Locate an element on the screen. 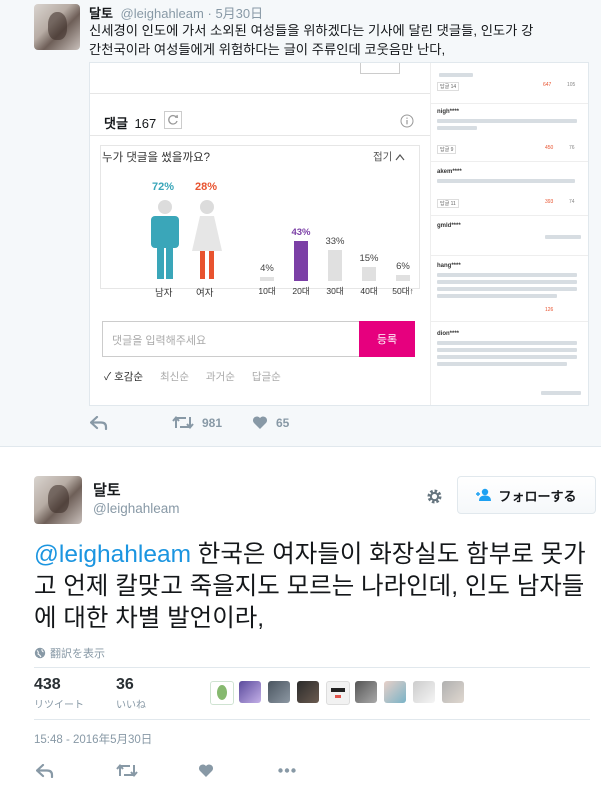 The height and width of the screenshot is (796, 601). age-value-label: 43% is located at coordinates (301, 232).